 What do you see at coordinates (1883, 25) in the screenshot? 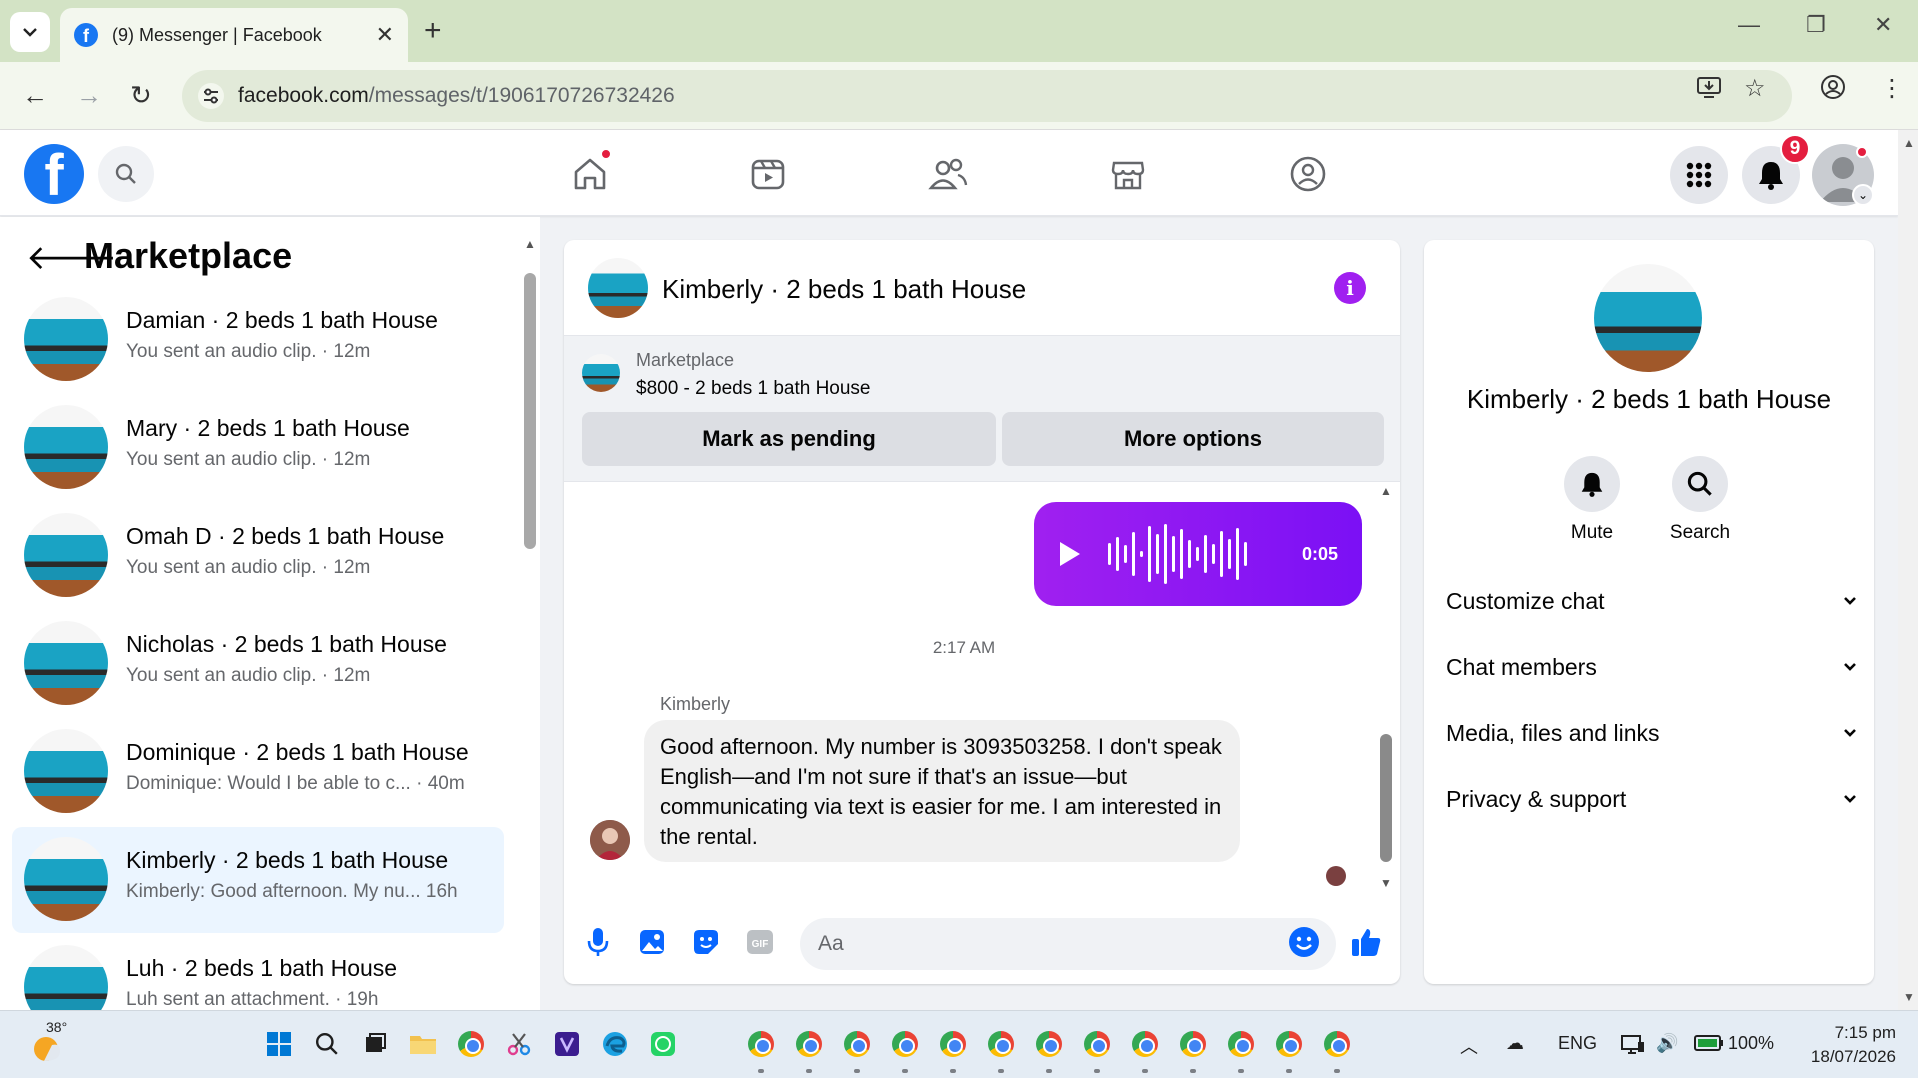
I see `close-window-icon: ✕` at bounding box center [1883, 25].